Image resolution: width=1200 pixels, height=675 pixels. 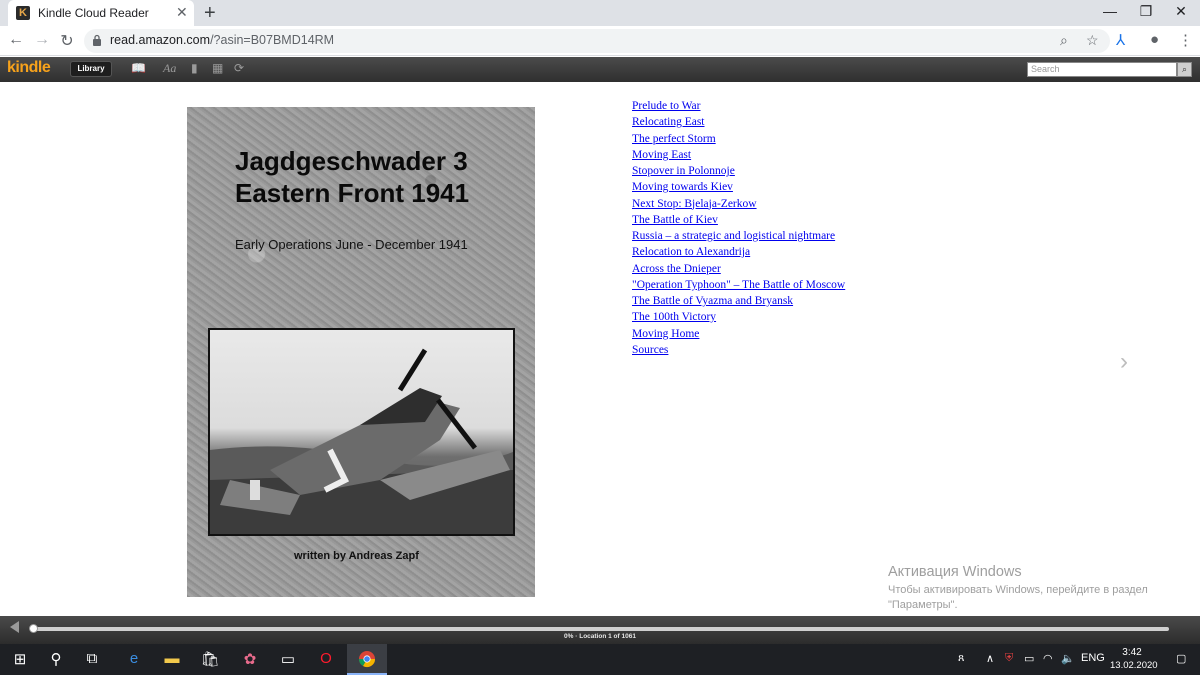 I want to click on bookmark-icon: ▮, so click(x=194, y=68).